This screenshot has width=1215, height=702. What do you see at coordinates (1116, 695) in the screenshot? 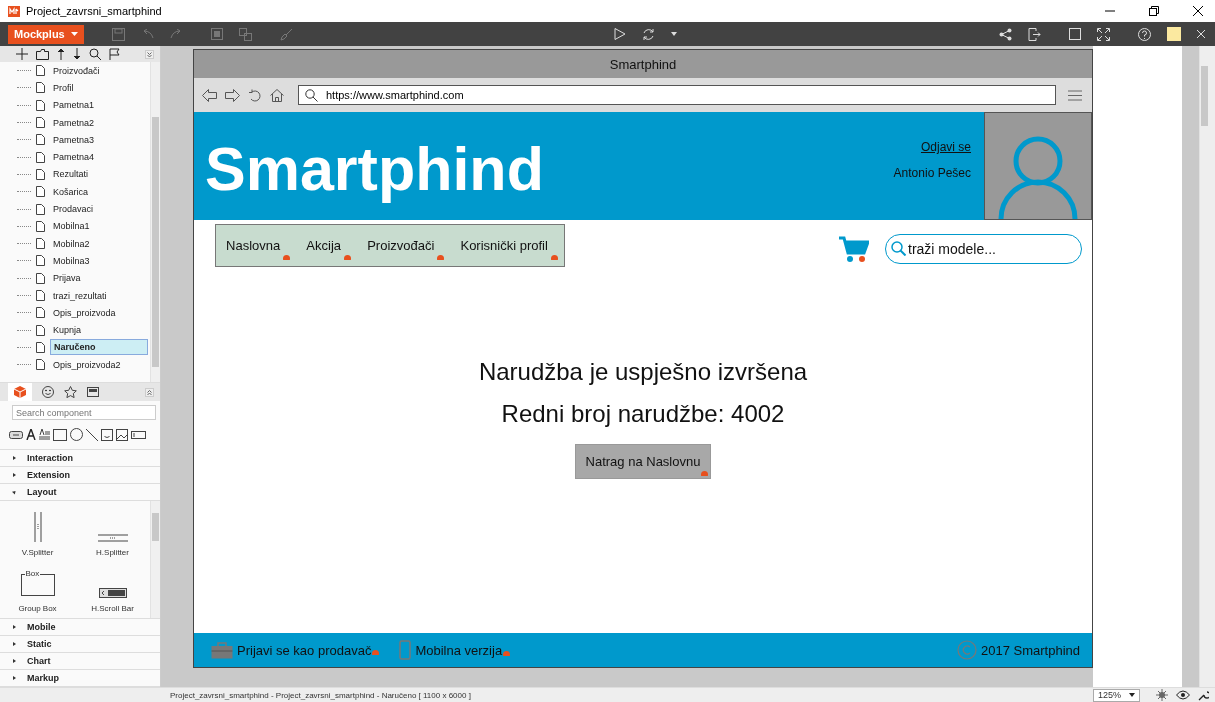
I see `zoom-dropdown: 125%` at bounding box center [1116, 695].